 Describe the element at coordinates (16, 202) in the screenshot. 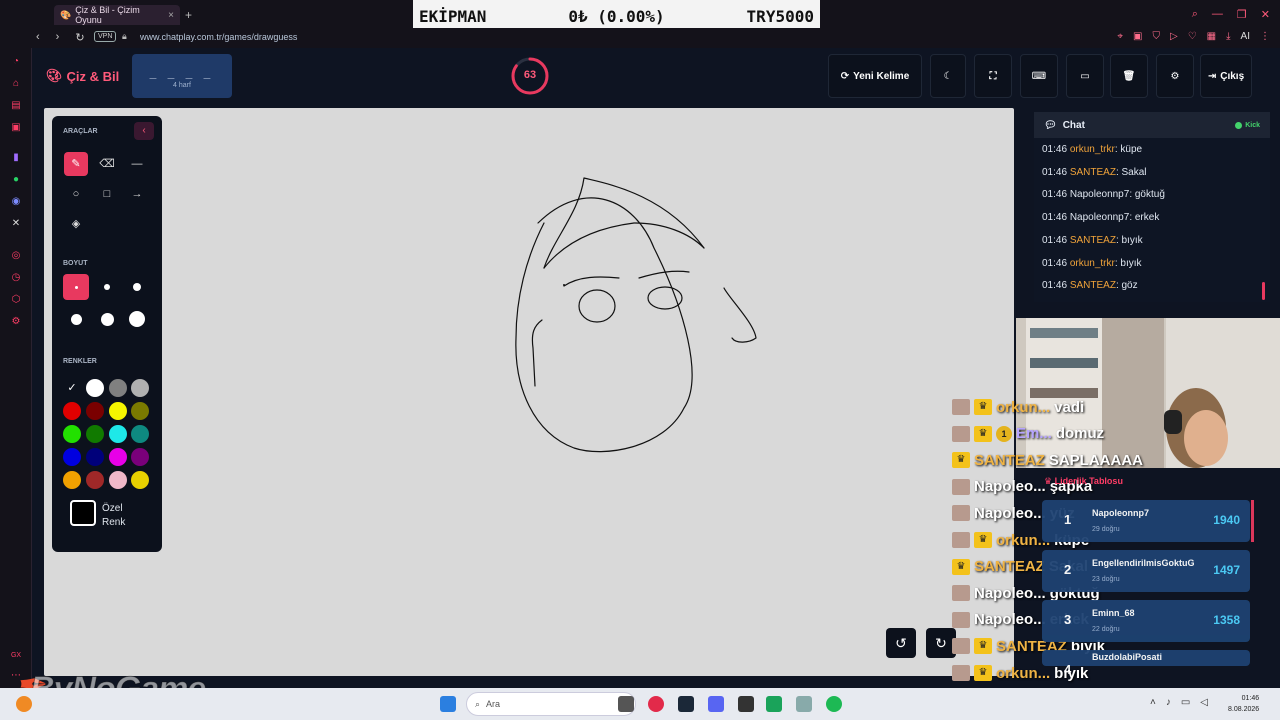

I see `discord-icon: ◉` at that location.